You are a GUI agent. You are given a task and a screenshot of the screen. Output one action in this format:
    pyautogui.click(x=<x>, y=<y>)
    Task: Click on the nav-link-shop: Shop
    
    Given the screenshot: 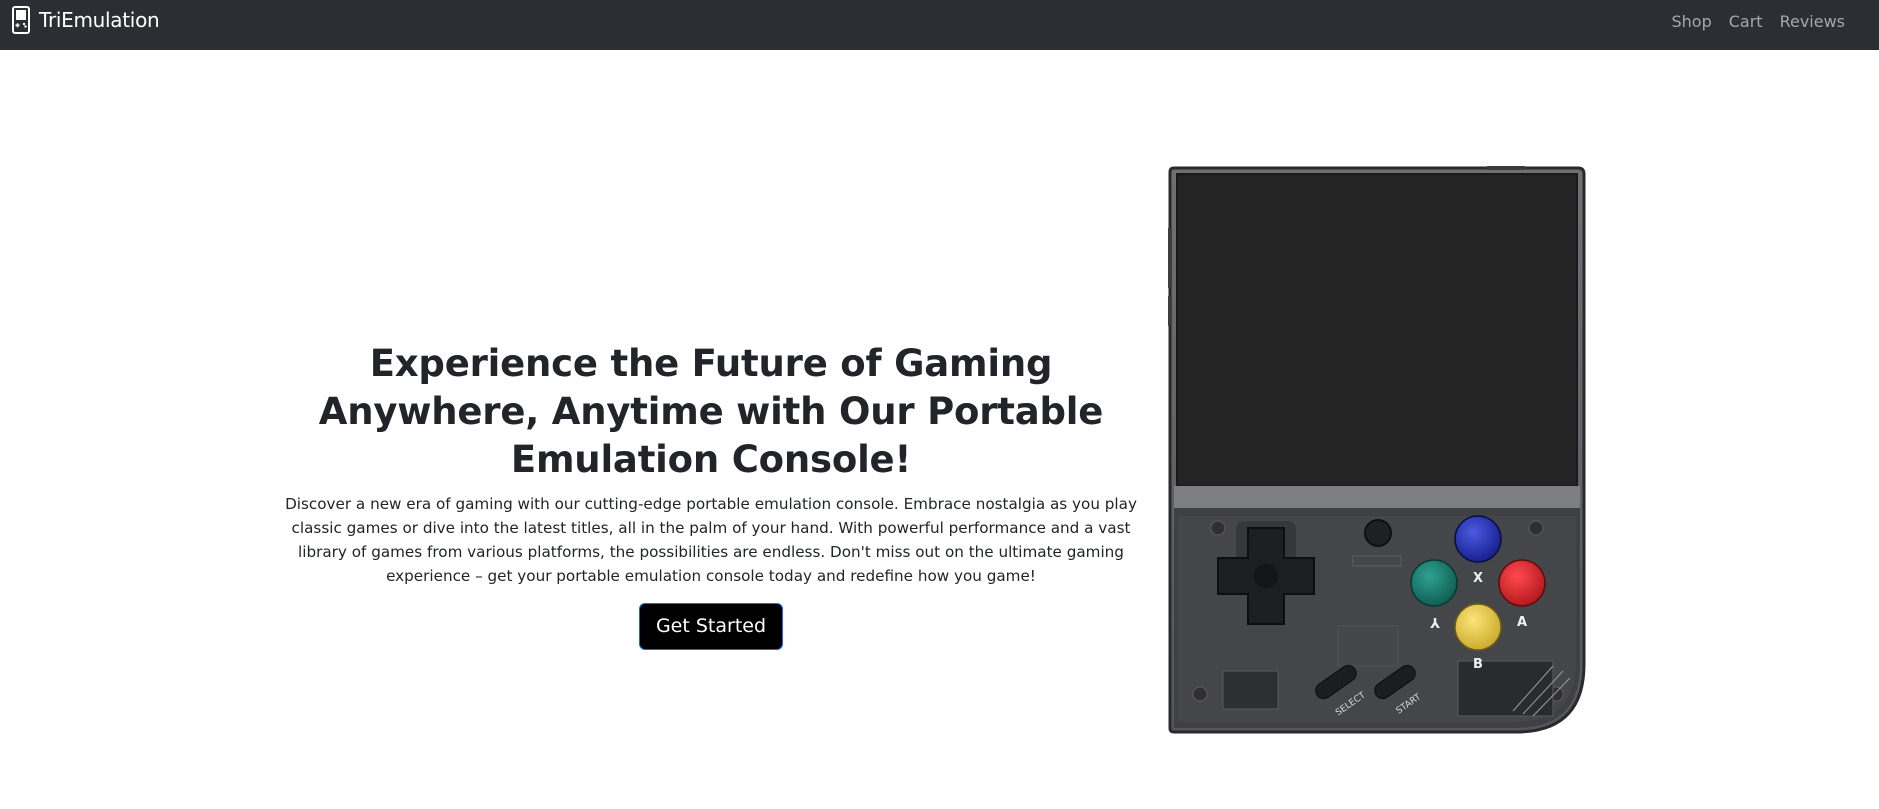 What is the action you would take?
    pyautogui.click(x=1692, y=21)
    